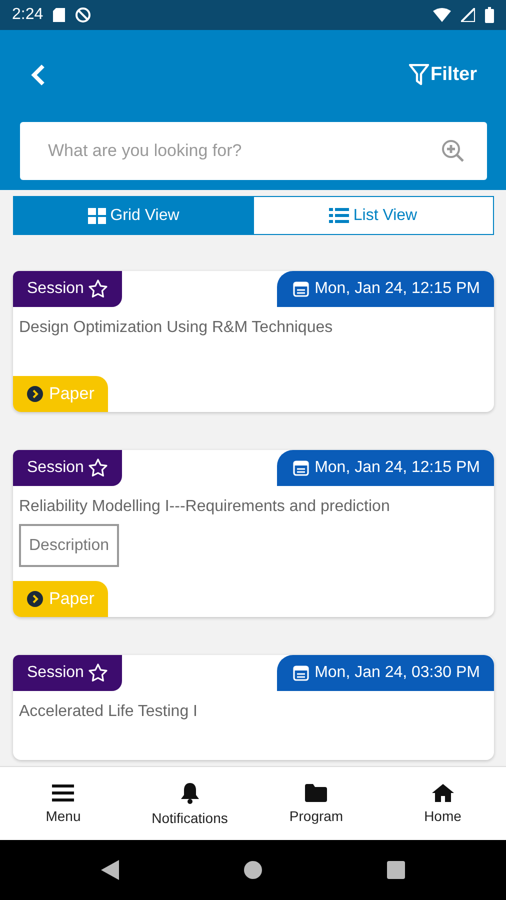 The height and width of the screenshot is (900, 506). Describe the element at coordinates (253, 707) in the screenshot. I see `session-card: Session Mon, Jan 24, 03:30 PM Accelerated Life Testing I` at that location.